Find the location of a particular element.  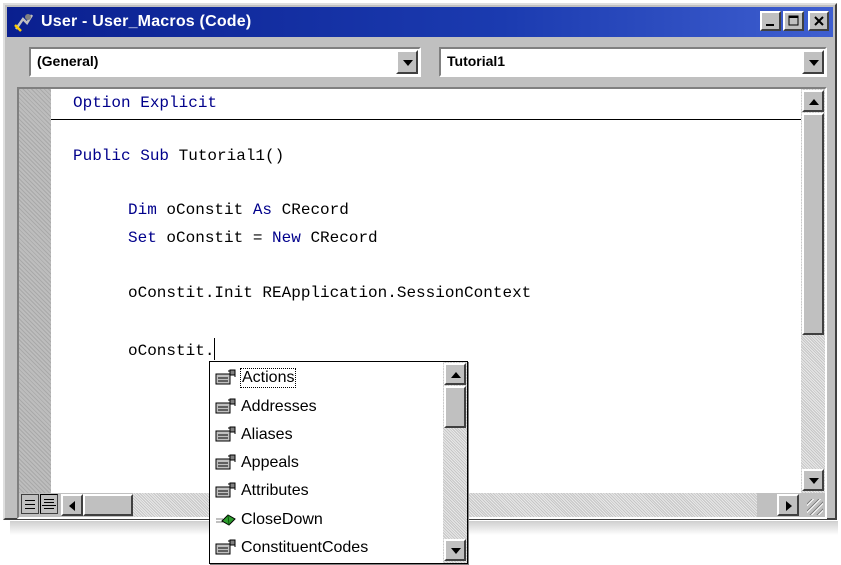

procedure-dropdown-arrow-icon is located at coordinates (813, 62).